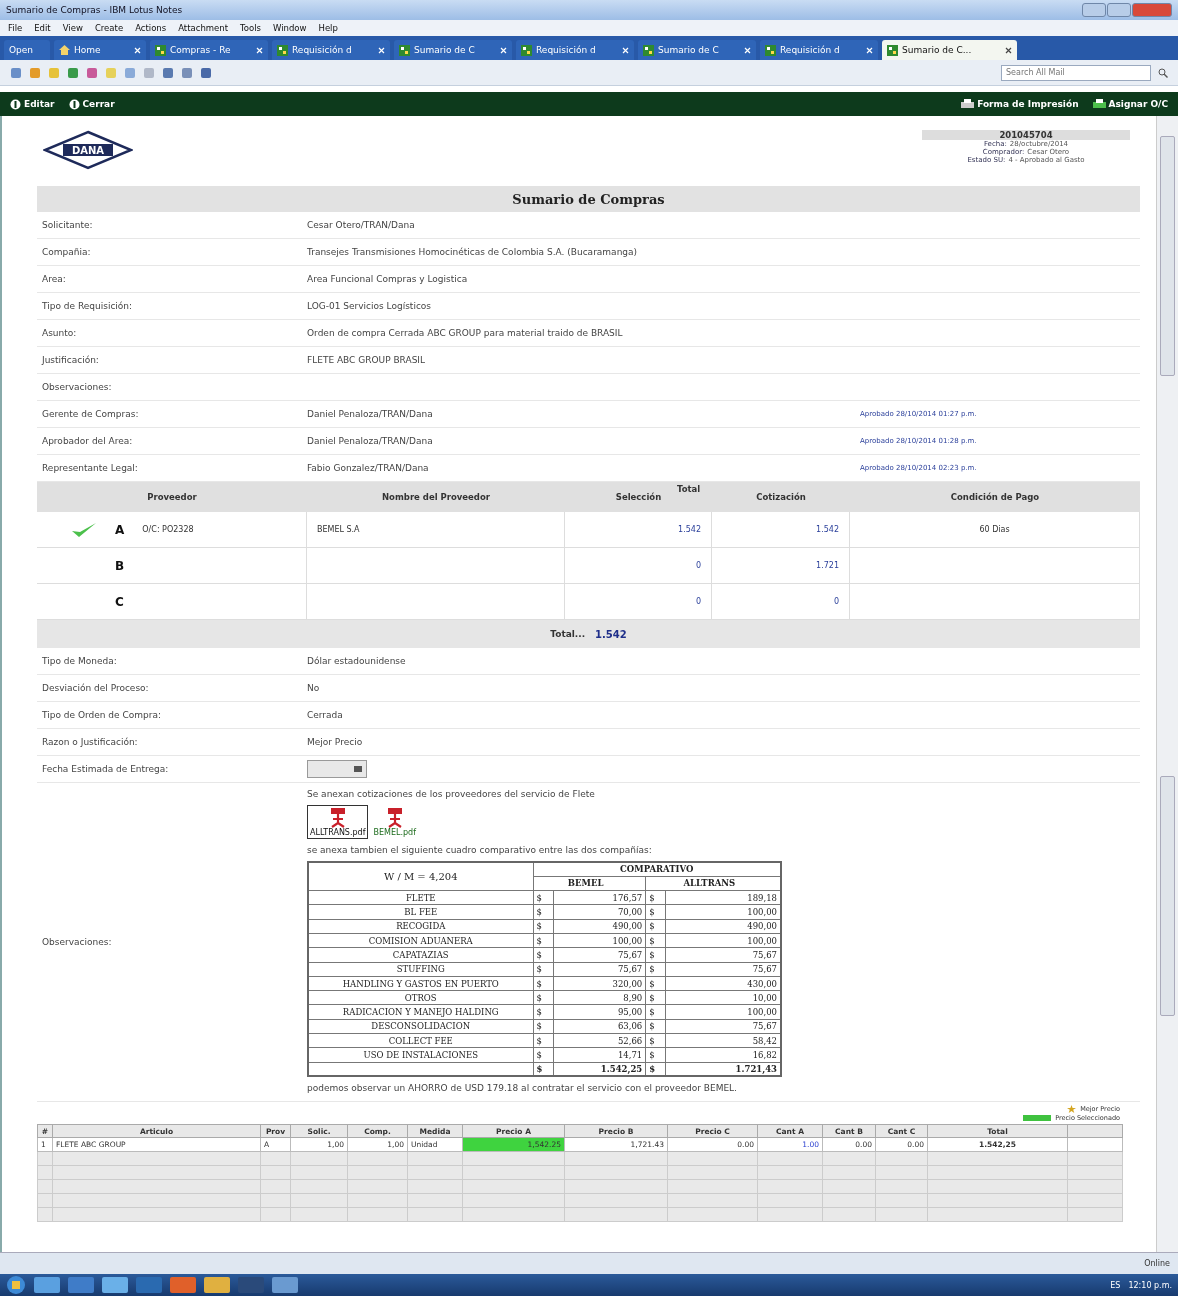  I want to click on table-cell: 95,00, so click(599, 1012).